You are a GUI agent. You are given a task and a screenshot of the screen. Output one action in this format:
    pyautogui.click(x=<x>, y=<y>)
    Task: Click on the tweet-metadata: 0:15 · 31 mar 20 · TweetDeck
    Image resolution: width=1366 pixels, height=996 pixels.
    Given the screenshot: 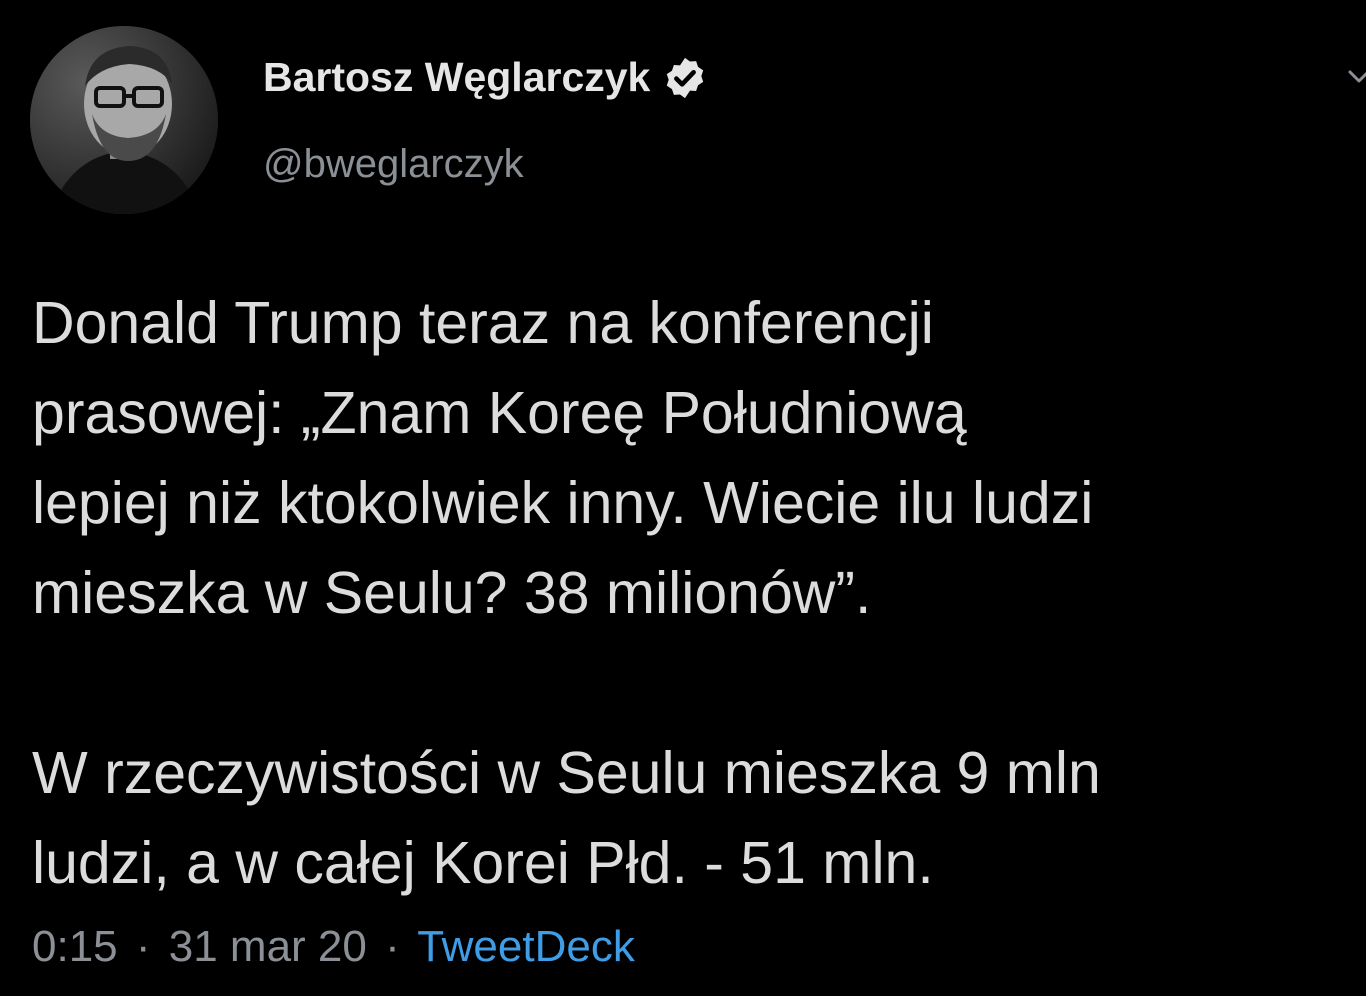 What is the action you would take?
    pyautogui.click(x=333, y=947)
    